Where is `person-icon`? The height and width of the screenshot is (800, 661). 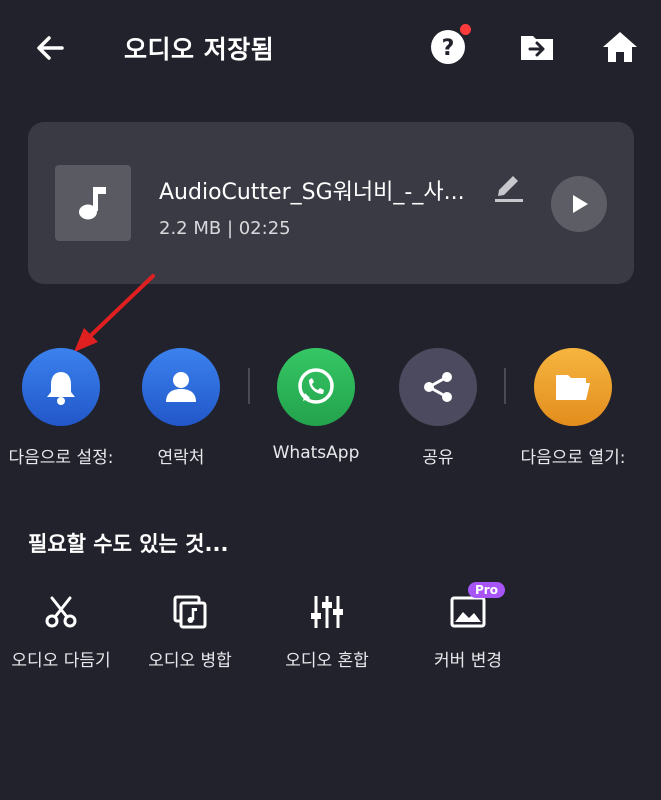
person-icon is located at coordinates (181, 387).